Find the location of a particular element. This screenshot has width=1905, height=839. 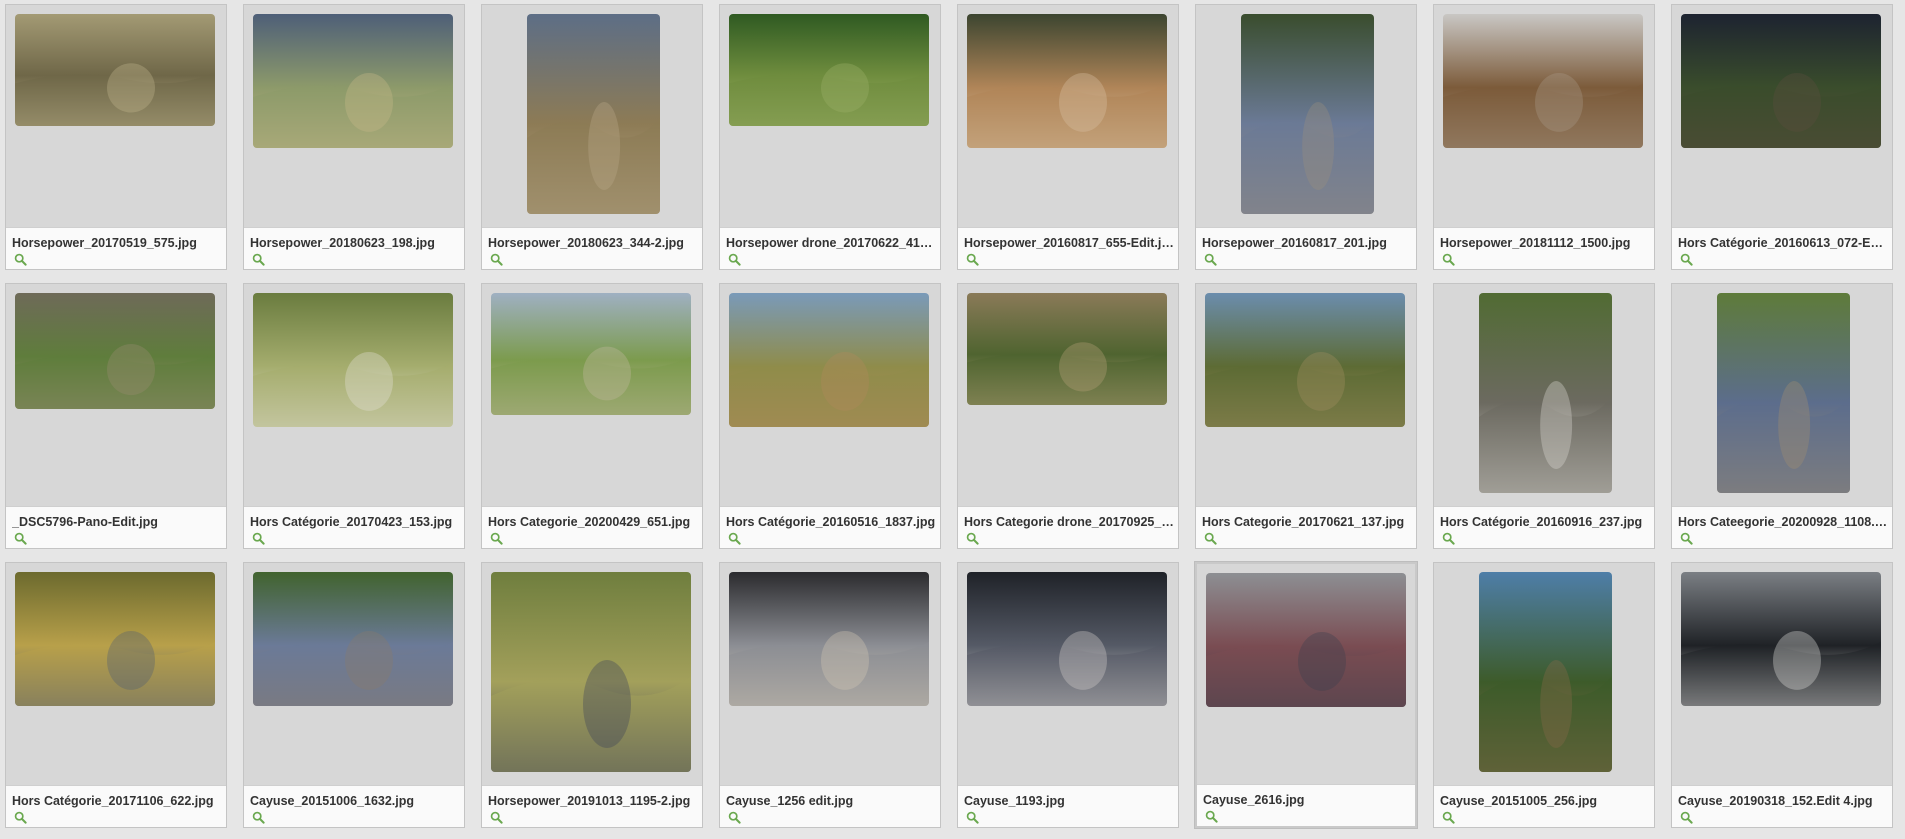

thumbnail-tile: Hors Catégorie_20160516_1837.jpg is located at coordinates (830, 416).